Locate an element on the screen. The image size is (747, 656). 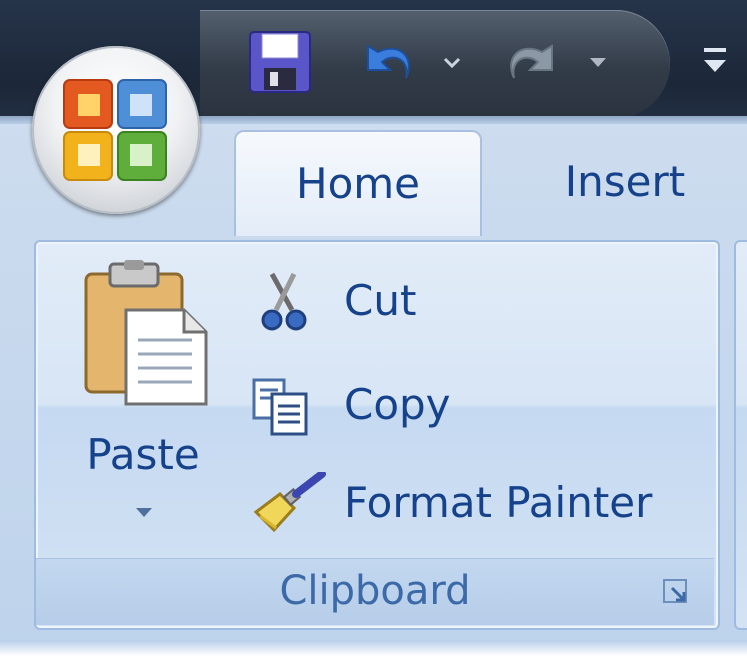
office-logo-icon is located at coordinates (115, 130).